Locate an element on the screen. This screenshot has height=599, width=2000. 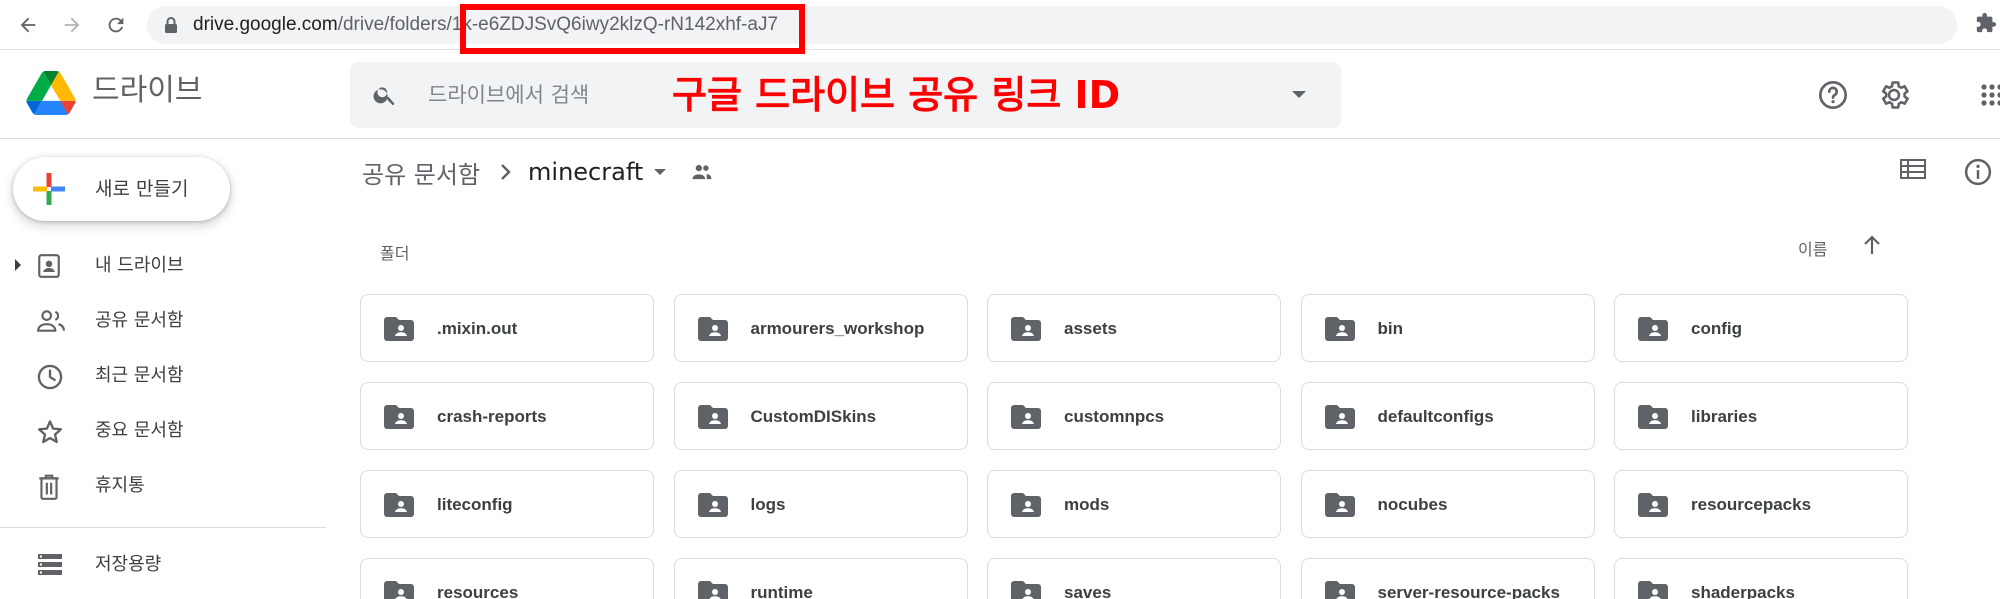
drive-logo-icon is located at coordinates (51, 93).